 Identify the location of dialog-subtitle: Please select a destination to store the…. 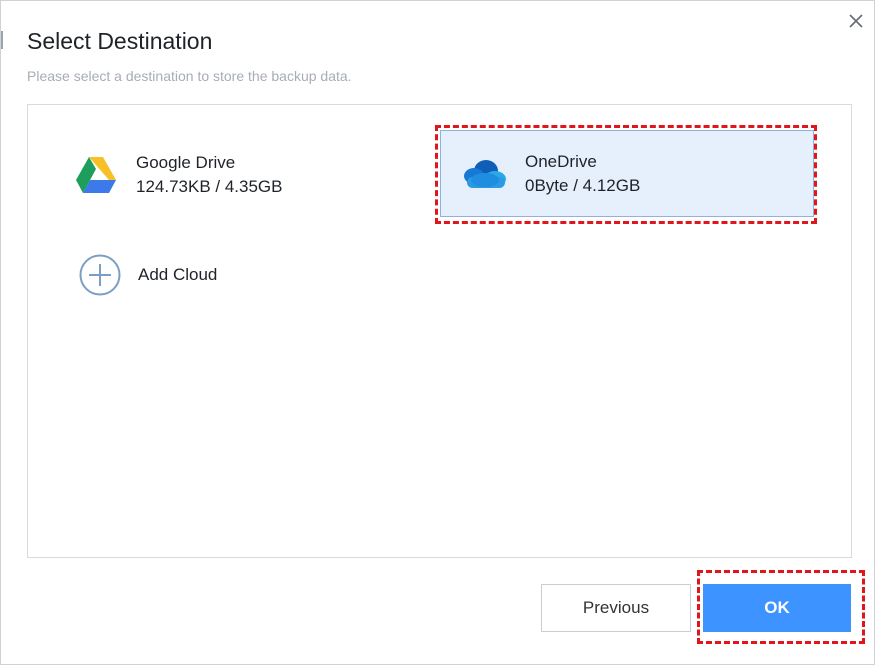
(189, 76).